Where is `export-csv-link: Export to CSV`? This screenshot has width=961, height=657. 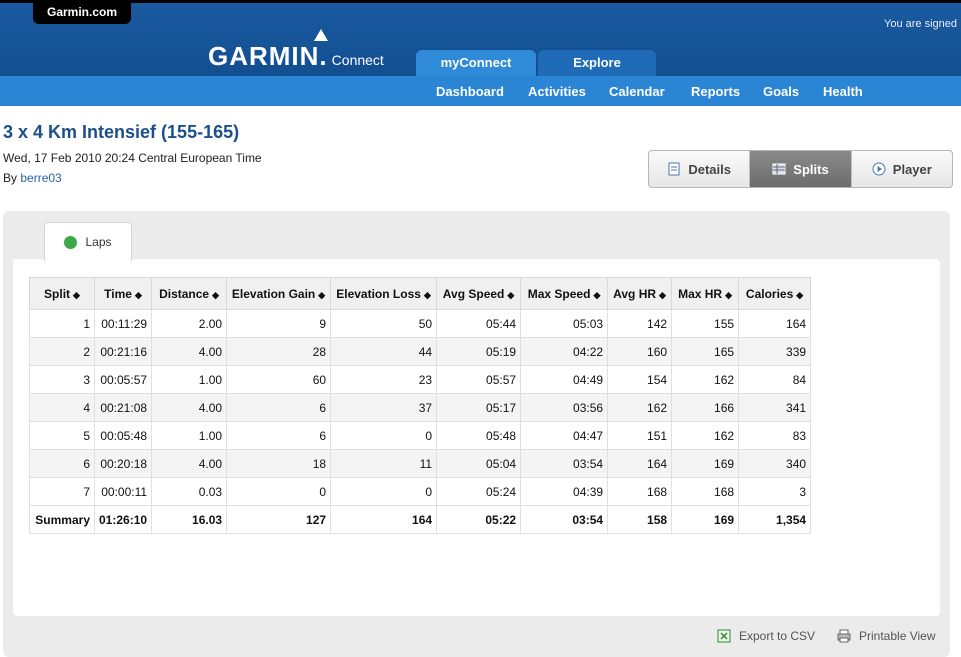 export-csv-link: Export to CSV is located at coordinates (766, 636).